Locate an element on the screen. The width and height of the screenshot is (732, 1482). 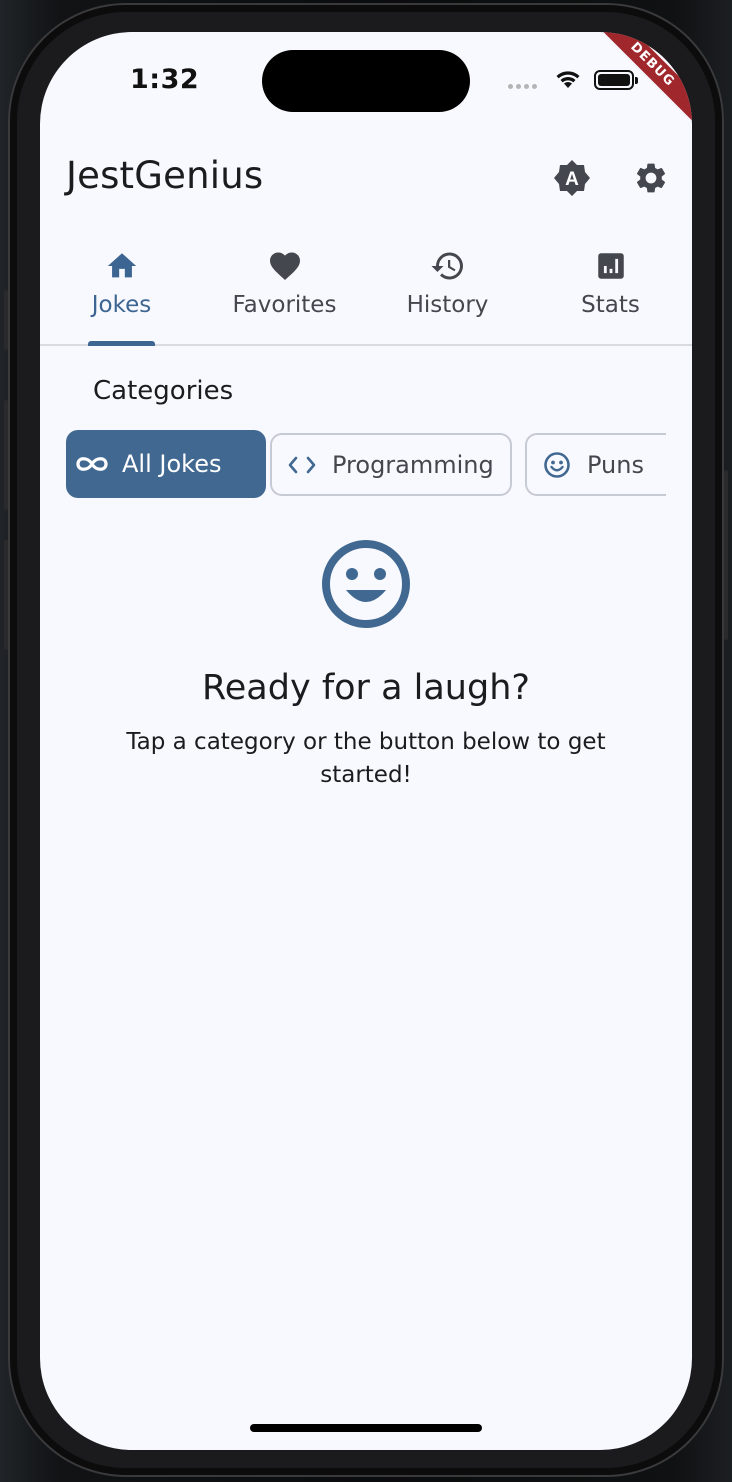
tab-label: Stats is located at coordinates (610, 305).